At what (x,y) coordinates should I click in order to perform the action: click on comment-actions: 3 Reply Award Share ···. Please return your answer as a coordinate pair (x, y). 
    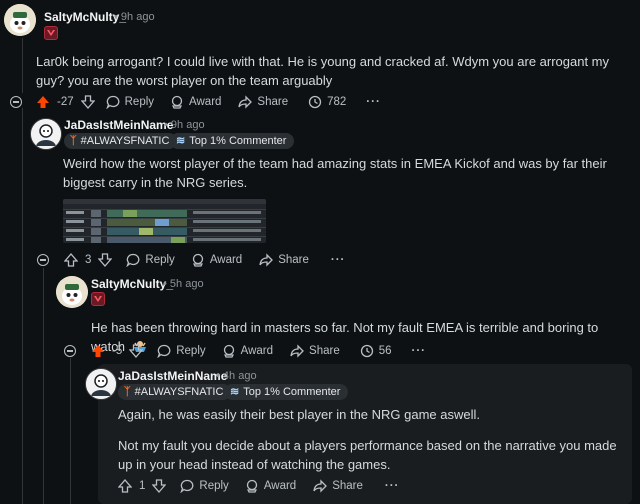
    Looking at the image, I should click on (204, 260).